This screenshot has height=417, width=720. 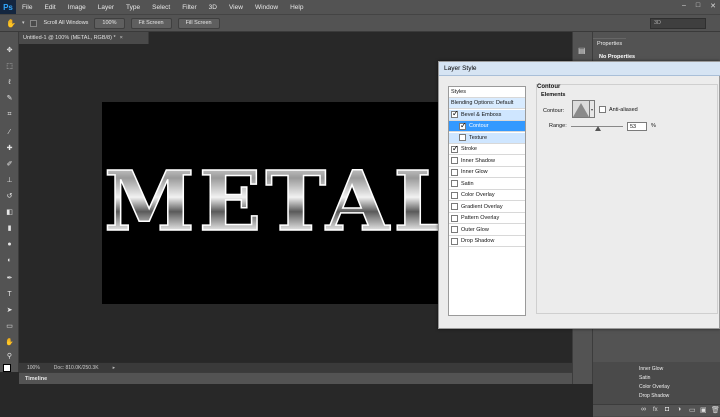 What do you see at coordinates (213, 7) in the screenshot?
I see `menu-3d: 3D` at bounding box center [213, 7].